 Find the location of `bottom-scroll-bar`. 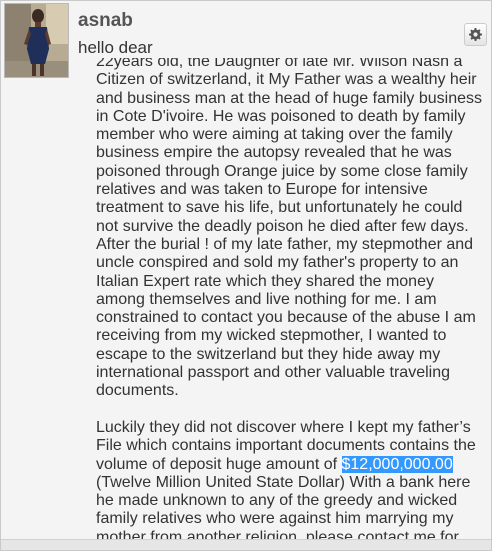

bottom-scroll-bar is located at coordinates (246, 544).